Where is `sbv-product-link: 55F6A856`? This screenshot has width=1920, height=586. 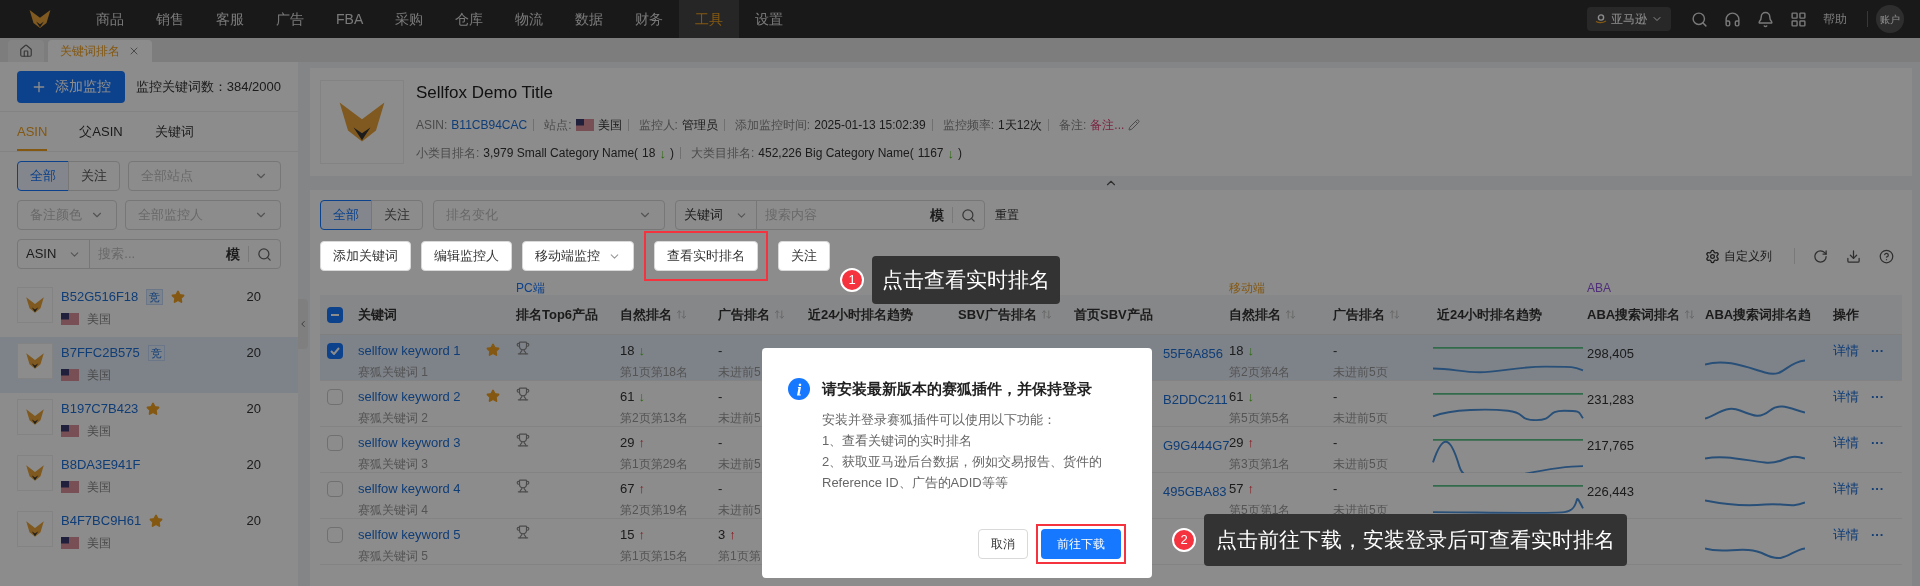
sbv-product-link: 55F6A856 is located at coordinates (1193, 353).